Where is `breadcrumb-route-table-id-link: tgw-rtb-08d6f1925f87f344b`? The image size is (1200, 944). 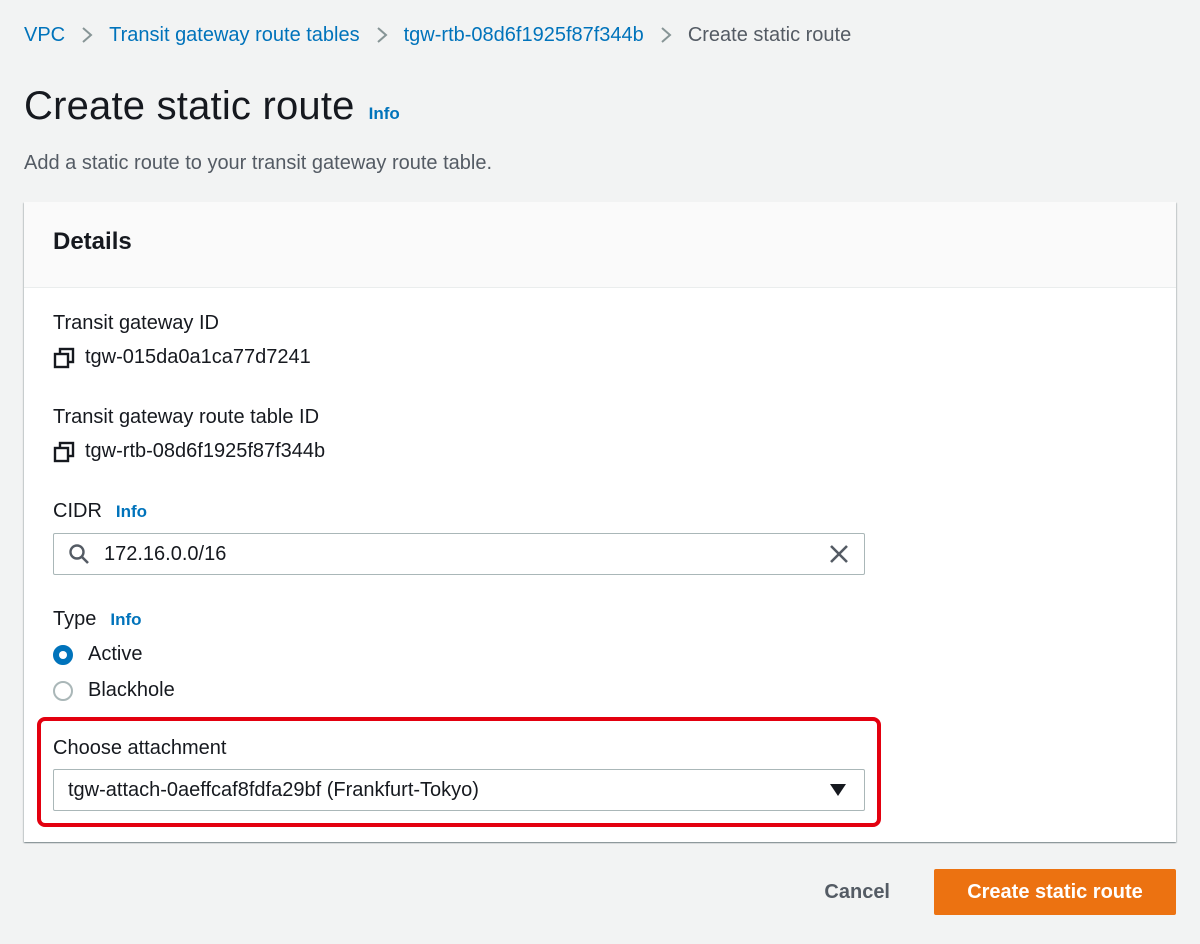 breadcrumb-route-table-id-link: tgw-rtb-08d6f1925f87f344b is located at coordinates (524, 35).